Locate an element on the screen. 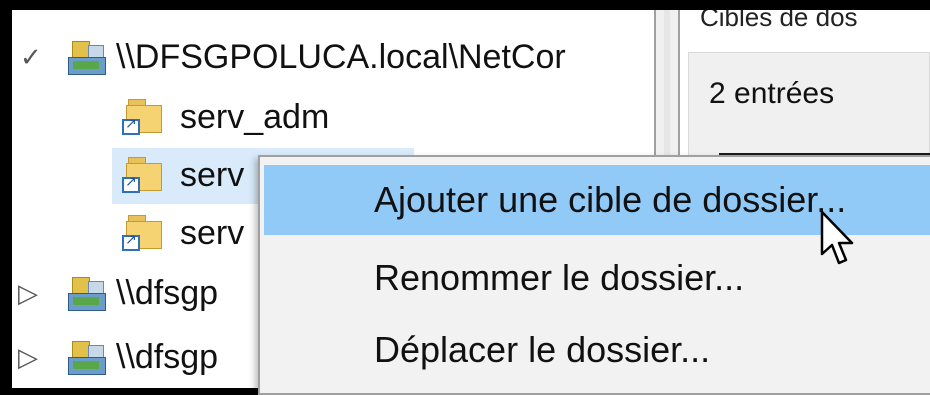  details-header: Cibles de dos is located at coordinates (805, 26).